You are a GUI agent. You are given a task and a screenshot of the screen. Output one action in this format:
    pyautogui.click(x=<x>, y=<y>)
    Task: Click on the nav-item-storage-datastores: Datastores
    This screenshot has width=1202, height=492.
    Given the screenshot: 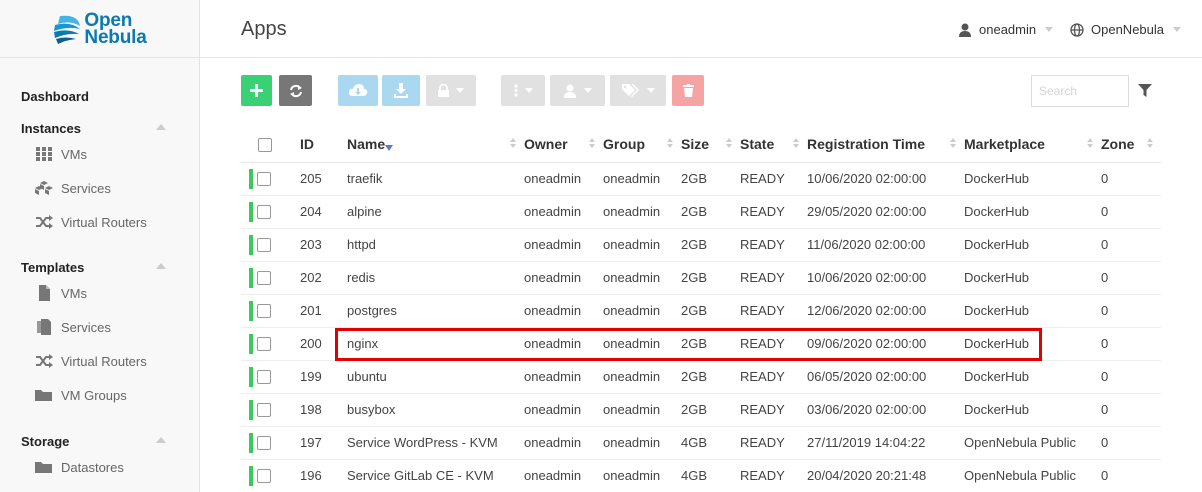 What is the action you would take?
    pyautogui.click(x=79, y=467)
    